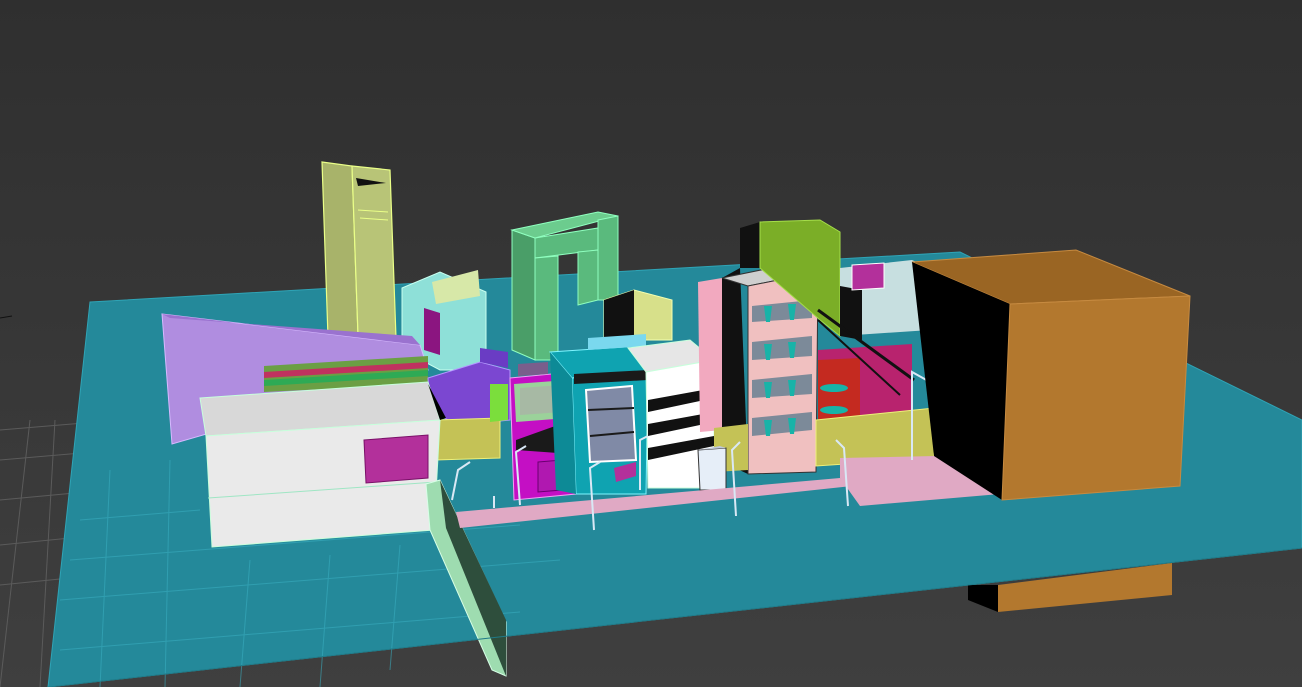  I want to click on orange-cube-underside, so click(983, 598).